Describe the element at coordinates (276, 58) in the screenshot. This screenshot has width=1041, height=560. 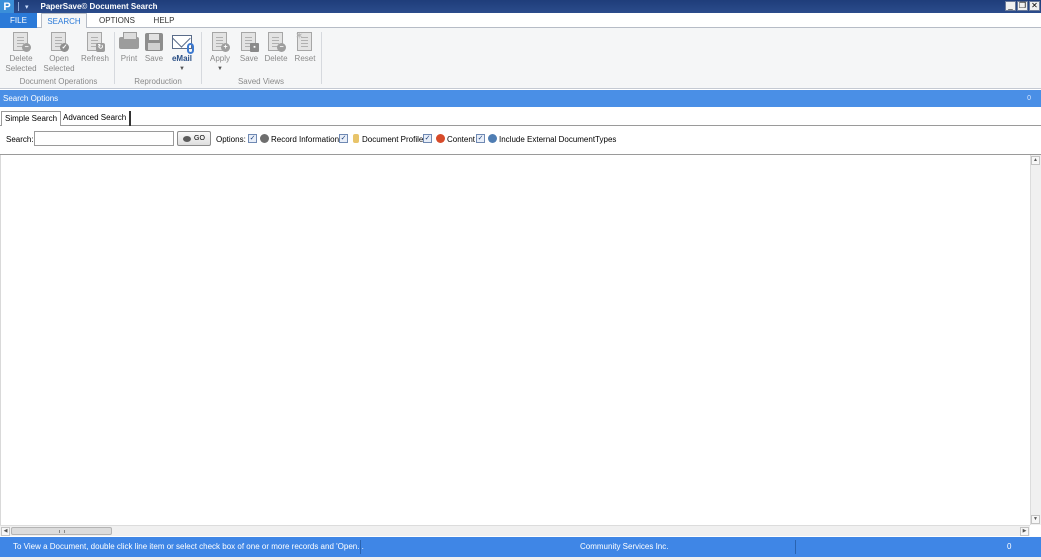
I see `delete-view-label: Delete` at that location.